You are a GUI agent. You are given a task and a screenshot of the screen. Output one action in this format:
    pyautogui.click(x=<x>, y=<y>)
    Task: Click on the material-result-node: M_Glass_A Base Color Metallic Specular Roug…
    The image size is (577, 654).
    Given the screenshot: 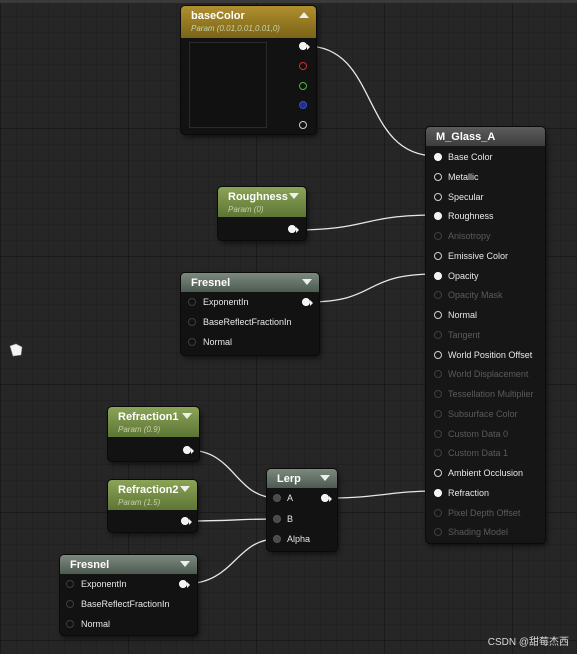 What is the action you would take?
    pyautogui.click(x=485, y=335)
    